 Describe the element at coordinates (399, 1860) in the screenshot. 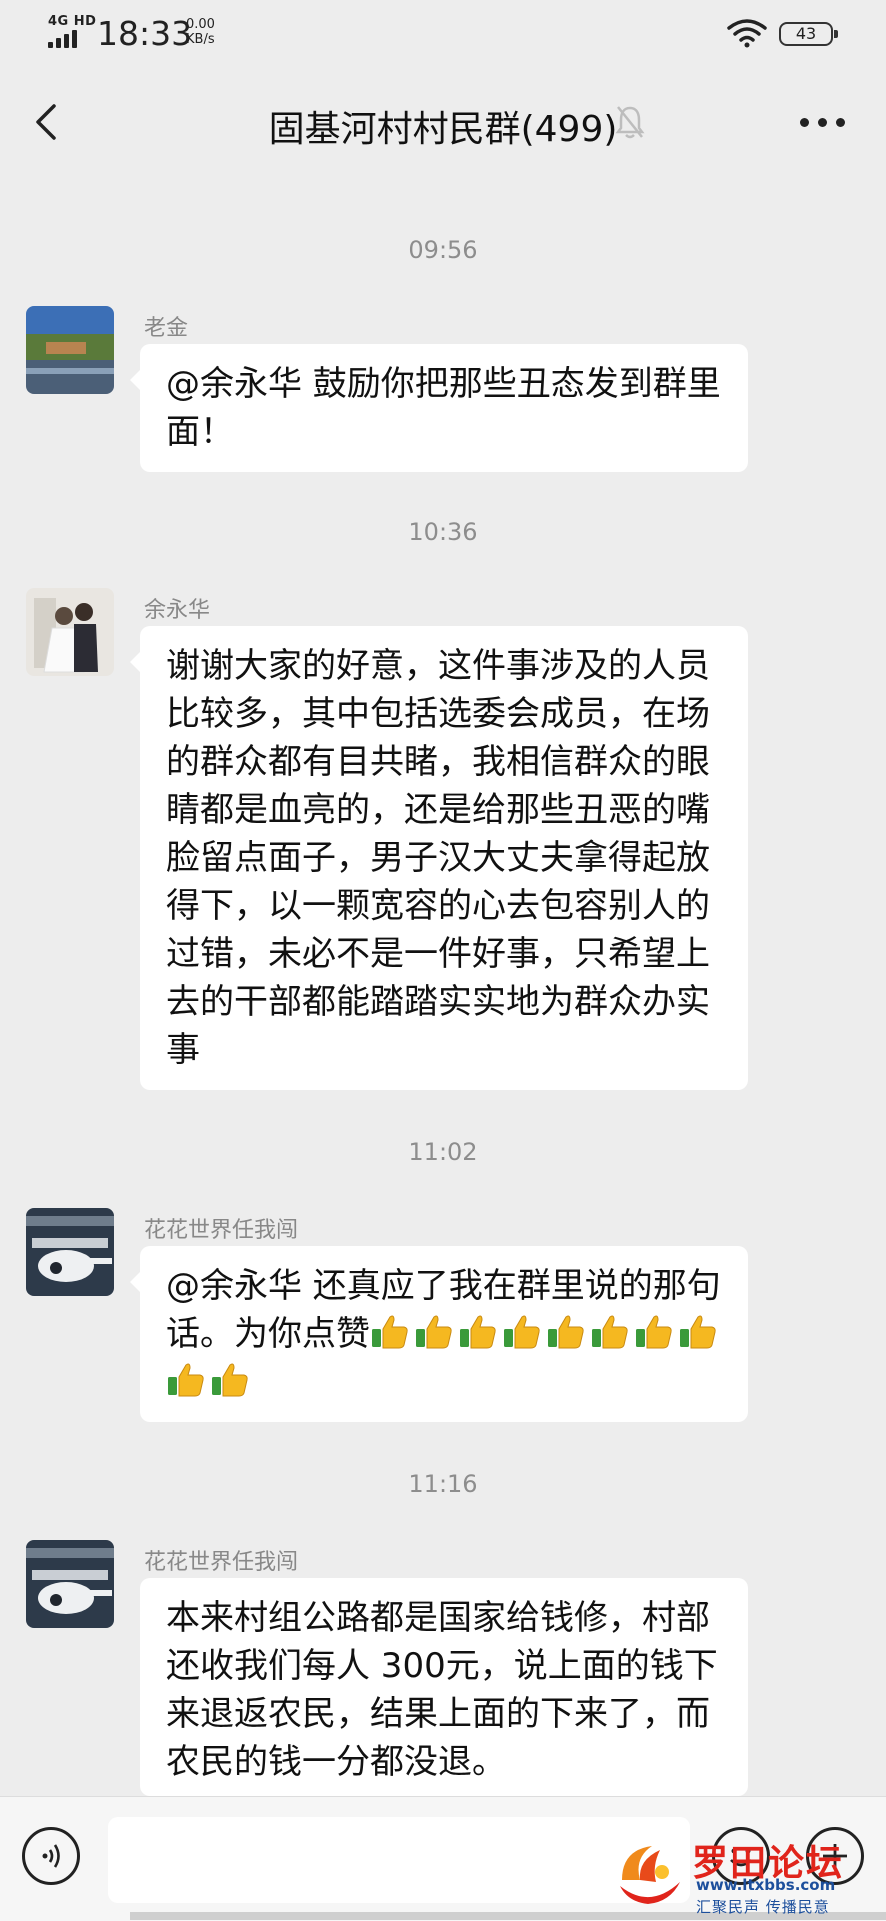

I see `message-input` at that location.